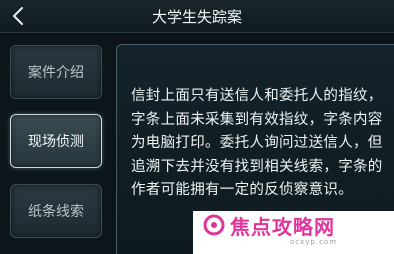 The height and width of the screenshot is (254, 394). Describe the element at coordinates (314, 242) in the screenshot. I see `watermark-url: ocxyp.com` at that location.